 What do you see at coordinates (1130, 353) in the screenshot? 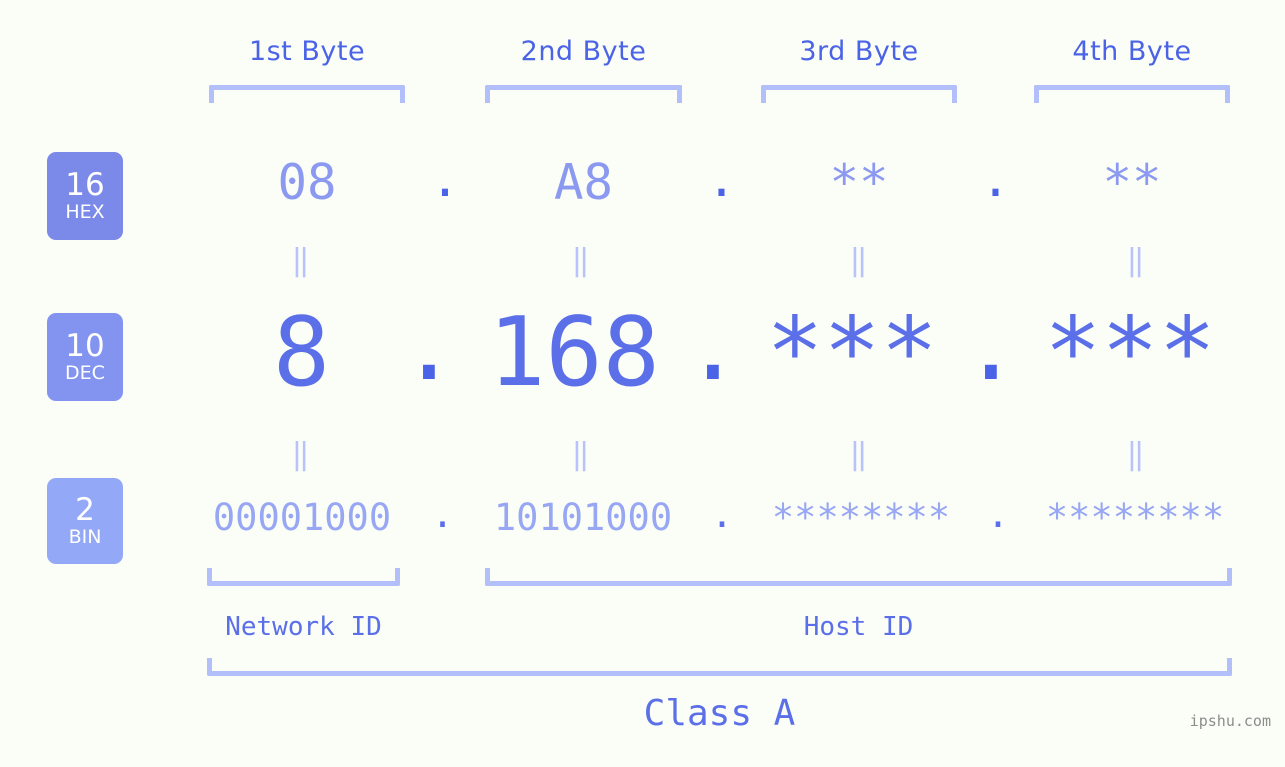
I see `dec-byte-4: ***` at bounding box center [1130, 353].